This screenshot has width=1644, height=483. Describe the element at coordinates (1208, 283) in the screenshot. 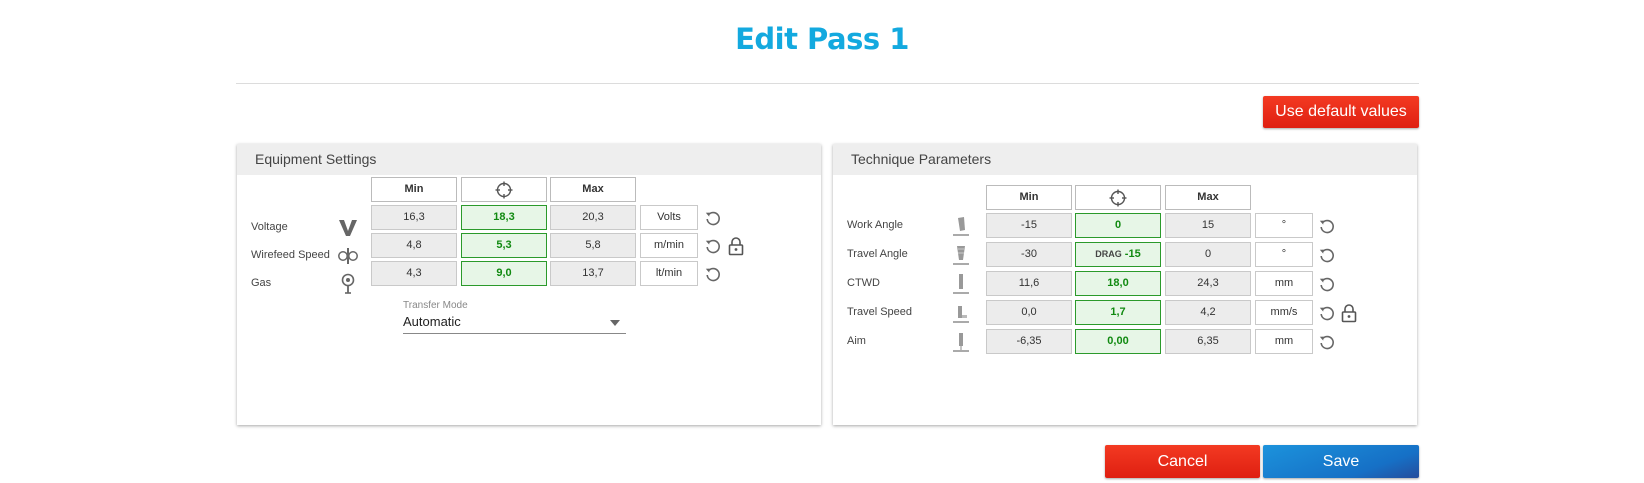

I see `ctwd-max-value: 24,3` at that location.